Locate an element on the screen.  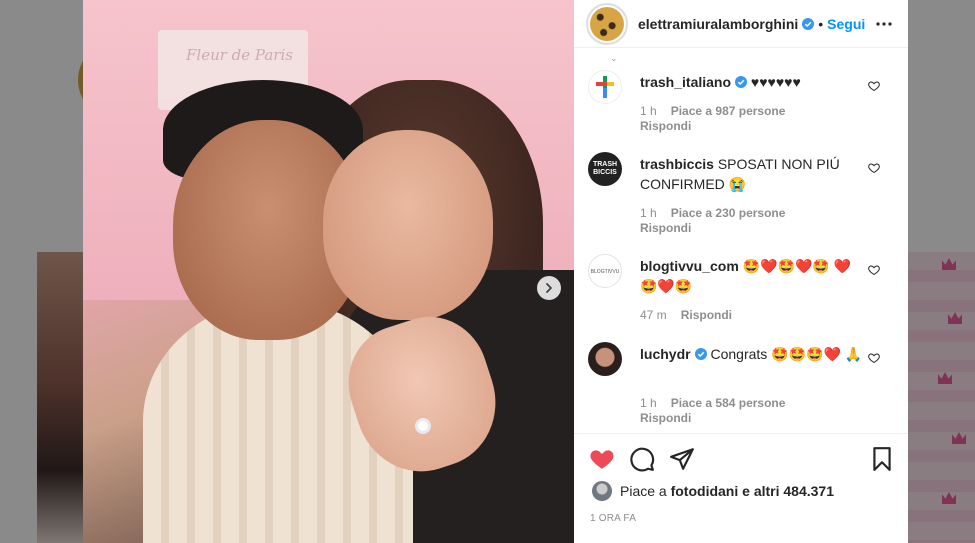
comment-likes: Piace a 584 persone is located at coordinates (728, 403).